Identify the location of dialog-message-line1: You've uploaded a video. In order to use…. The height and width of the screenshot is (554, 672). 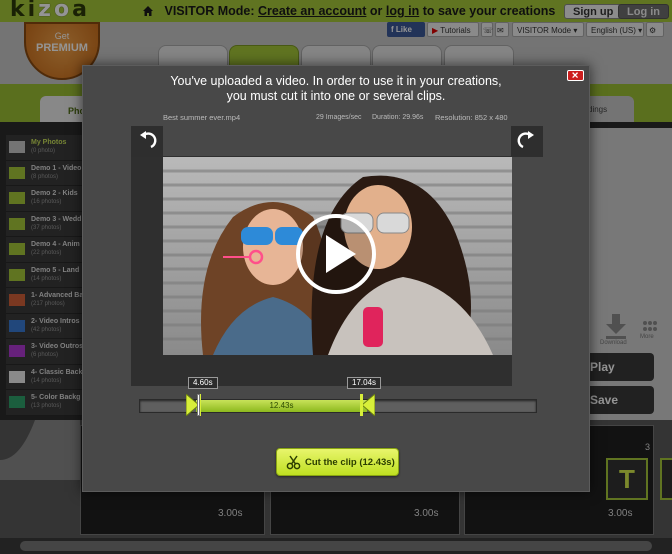
(336, 81).